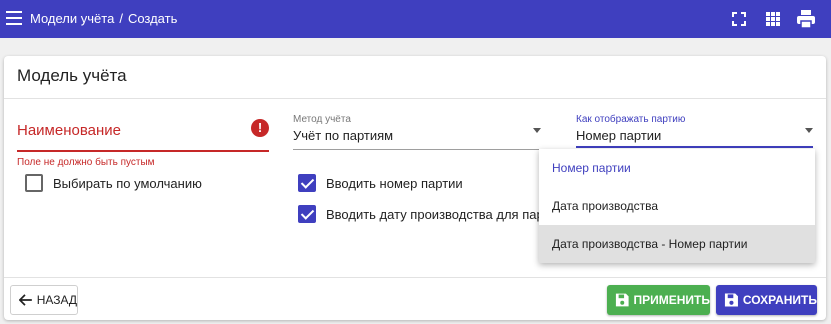 This screenshot has height=324, width=831. Describe the element at coordinates (677, 244) in the screenshot. I see `dropdown-option-date-and-number: Дата производства - Номер партии` at that location.